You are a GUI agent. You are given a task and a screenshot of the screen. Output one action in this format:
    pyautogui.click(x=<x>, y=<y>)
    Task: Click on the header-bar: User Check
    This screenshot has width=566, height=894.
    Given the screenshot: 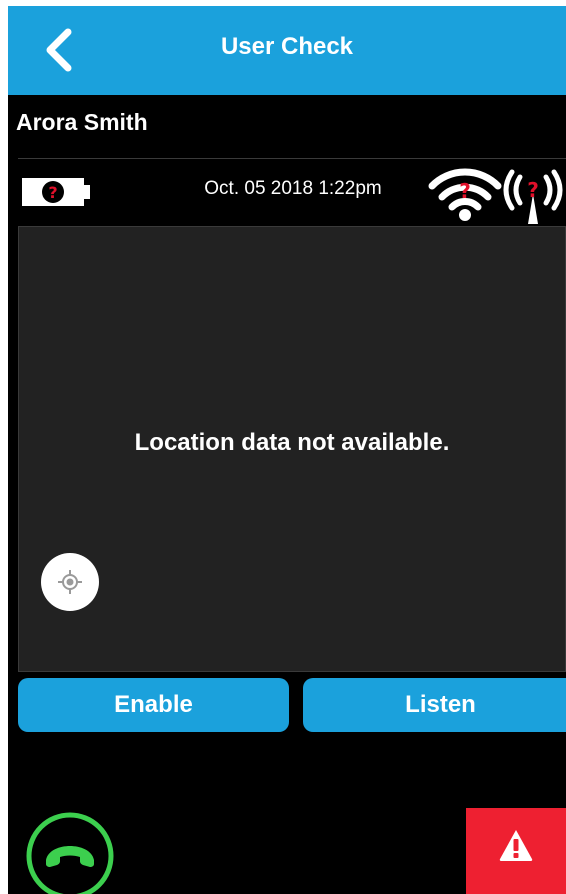 What is the action you would take?
    pyautogui.click(x=287, y=50)
    